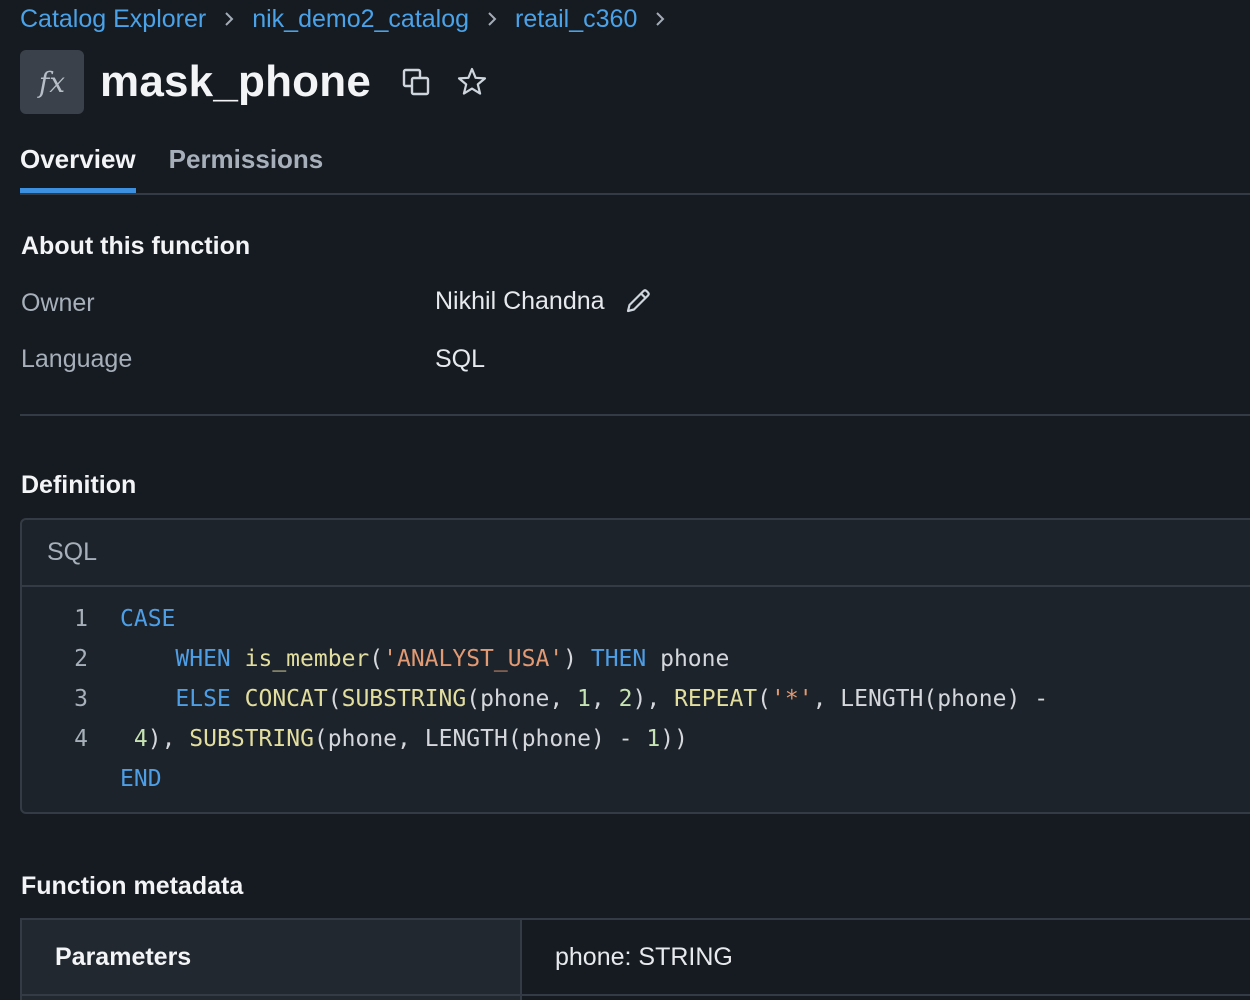  I want to click on breadcrumb-catalog: nik_demo2_catalog, so click(360, 19).